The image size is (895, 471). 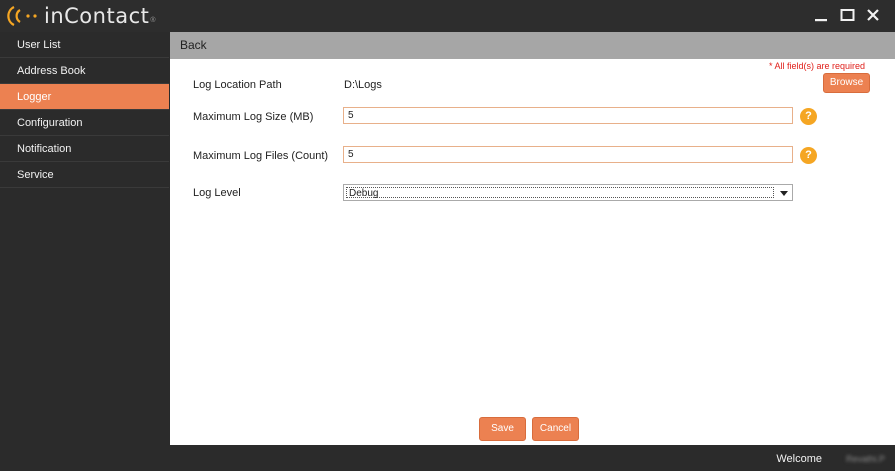 What do you see at coordinates (84, 71) in the screenshot?
I see `sidebar-item-address-book: Address Book` at bounding box center [84, 71].